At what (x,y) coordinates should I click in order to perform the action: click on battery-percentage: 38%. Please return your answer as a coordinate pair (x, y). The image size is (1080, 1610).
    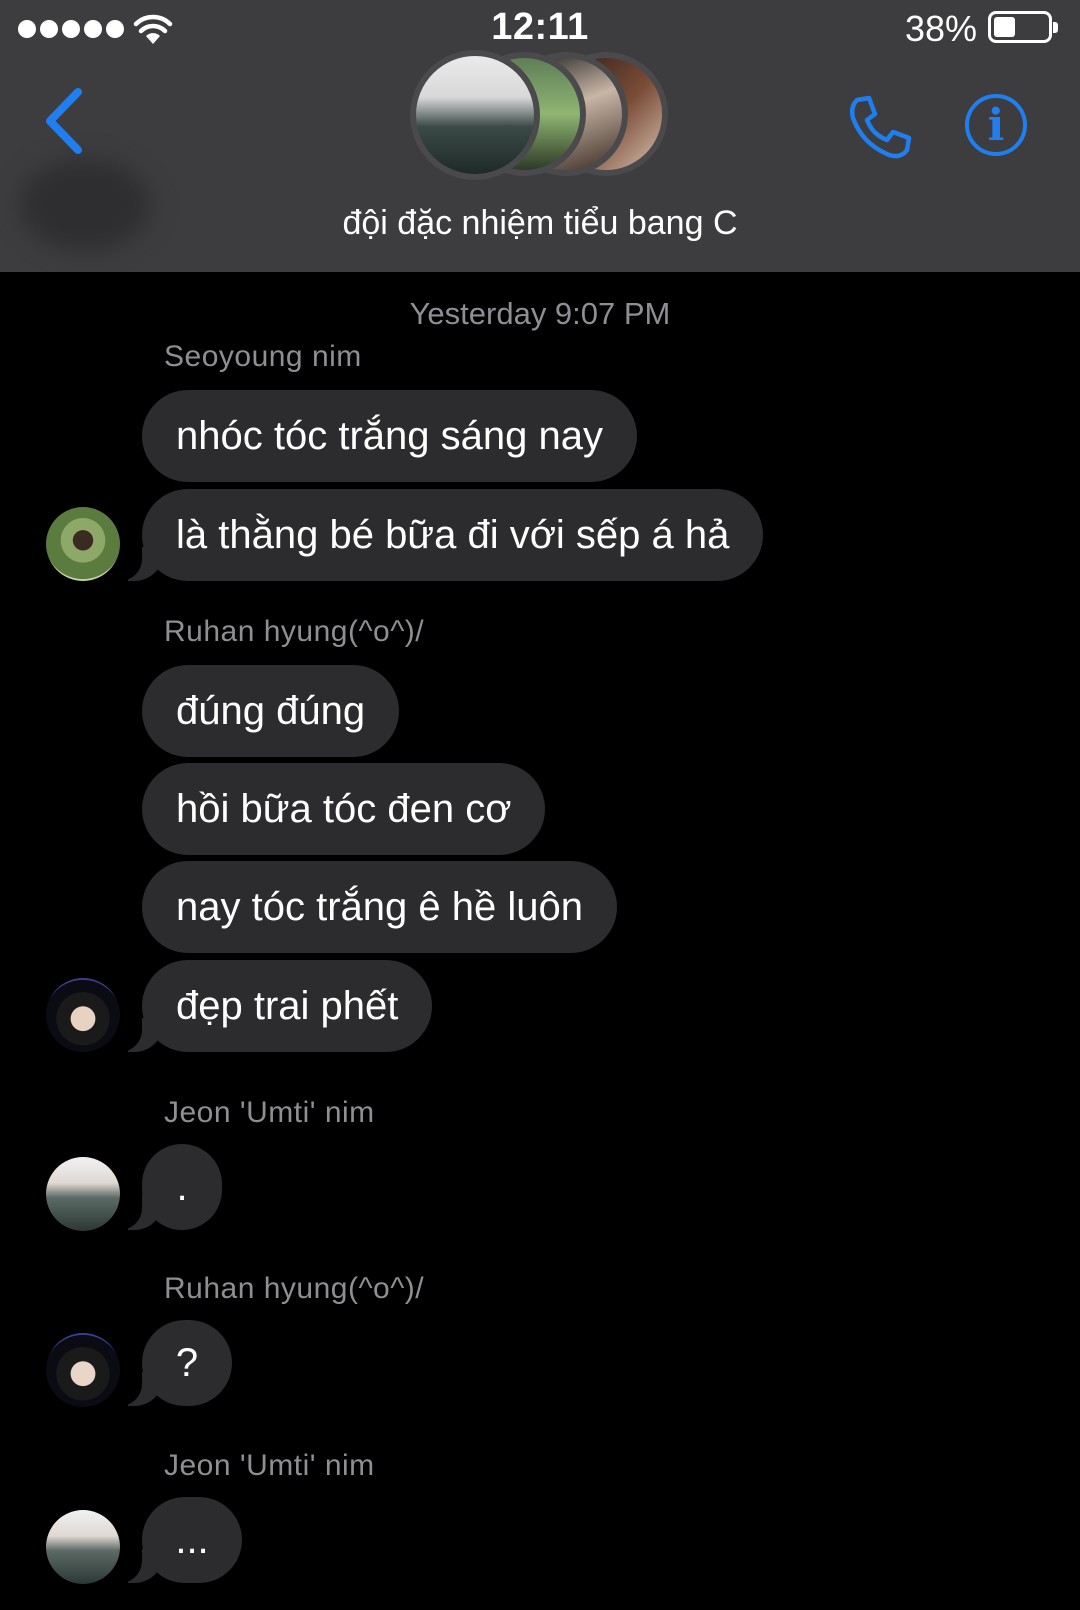
    Looking at the image, I should click on (941, 28).